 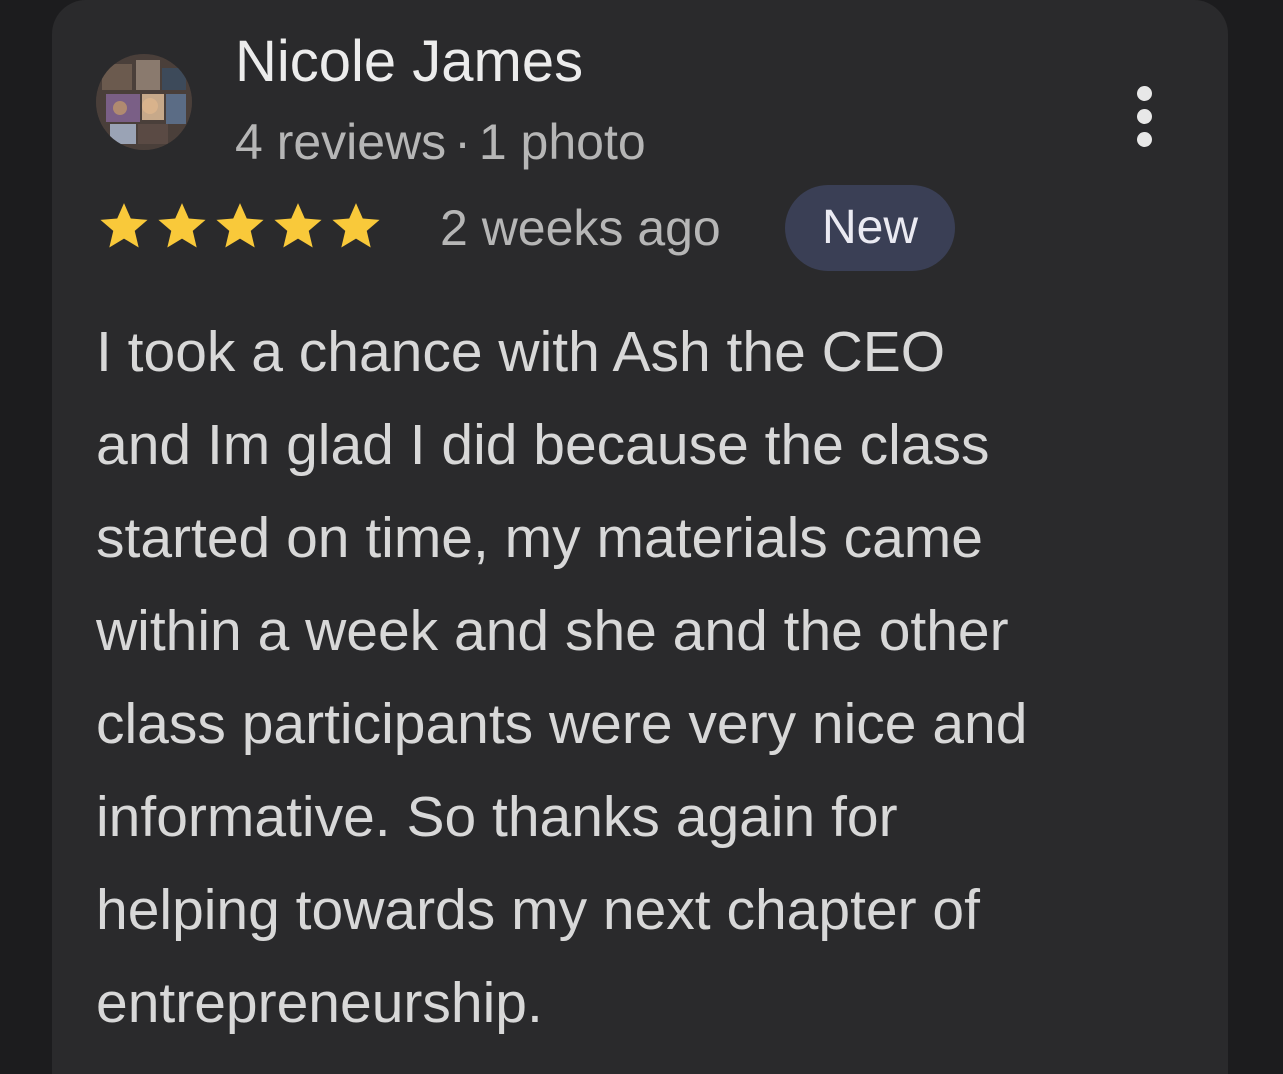 I want to click on more-vert-icon, so click(x=1144, y=93).